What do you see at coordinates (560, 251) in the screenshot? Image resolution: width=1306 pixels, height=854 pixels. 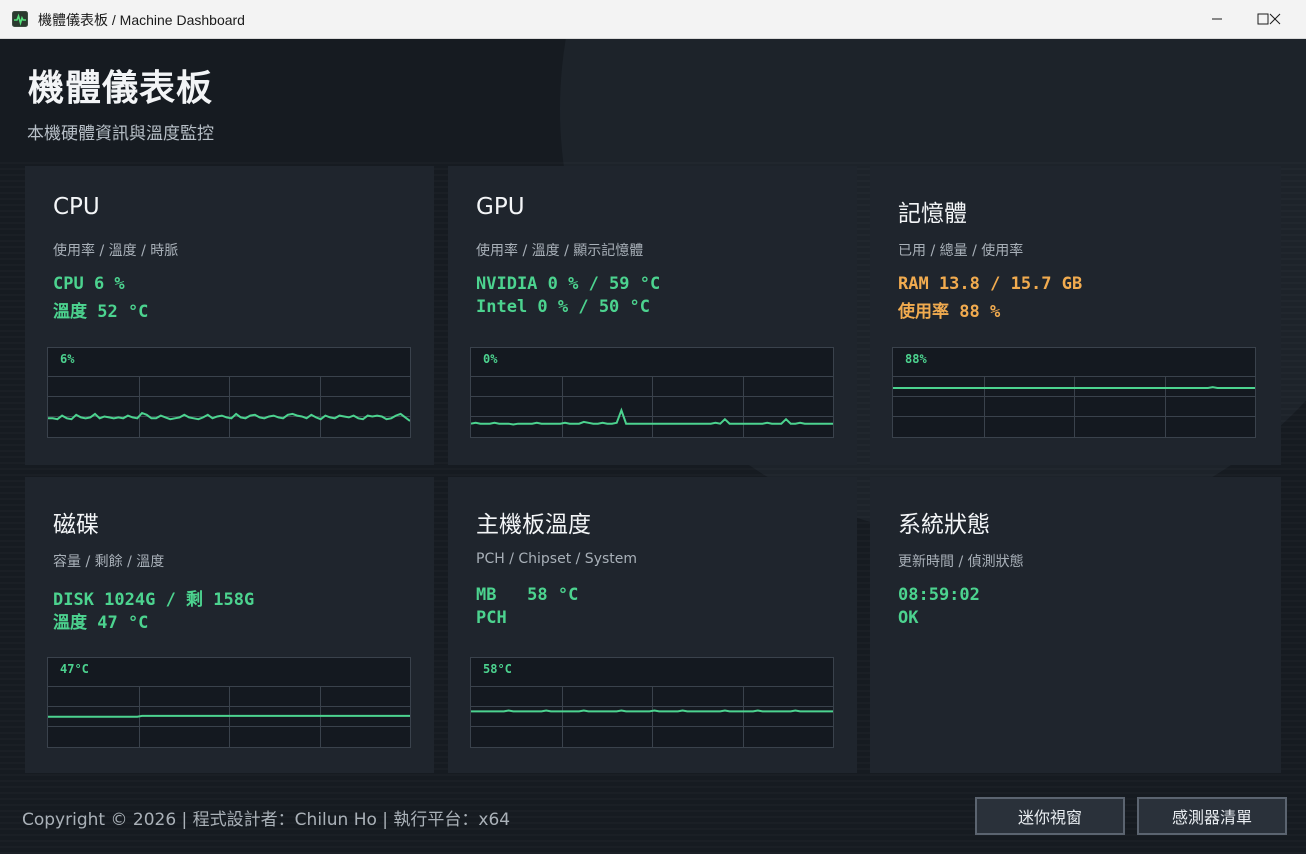 I see `card-subtitle: 使用率 / 溫度 / 顯示記憶體` at bounding box center [560, 251].